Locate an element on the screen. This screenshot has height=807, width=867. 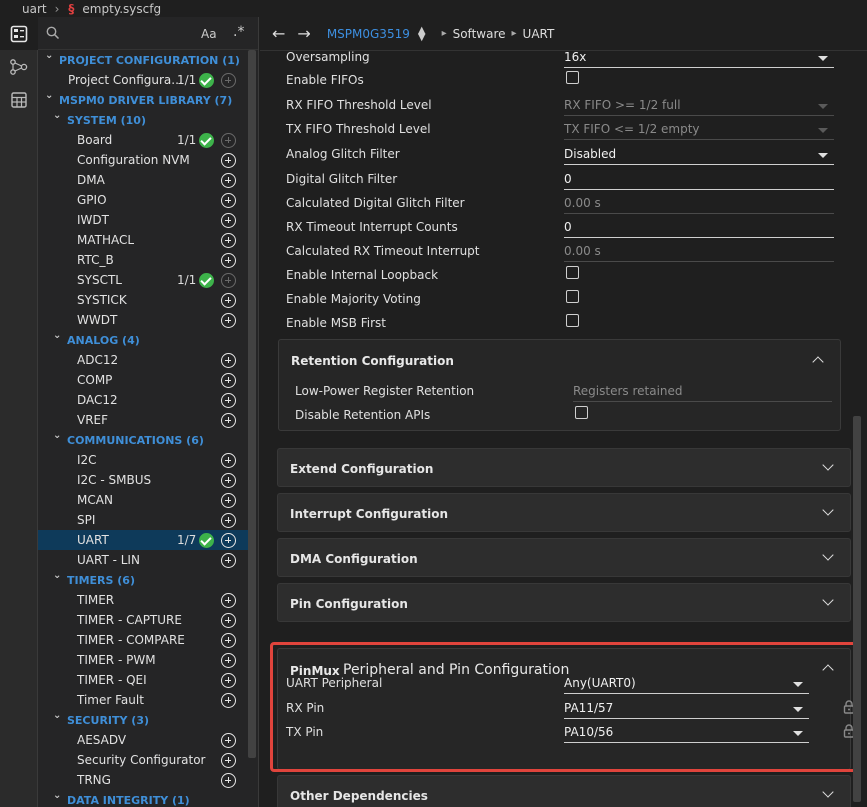
section-pin-configuration: Pin Configuration is located at coordinates (564, 602).